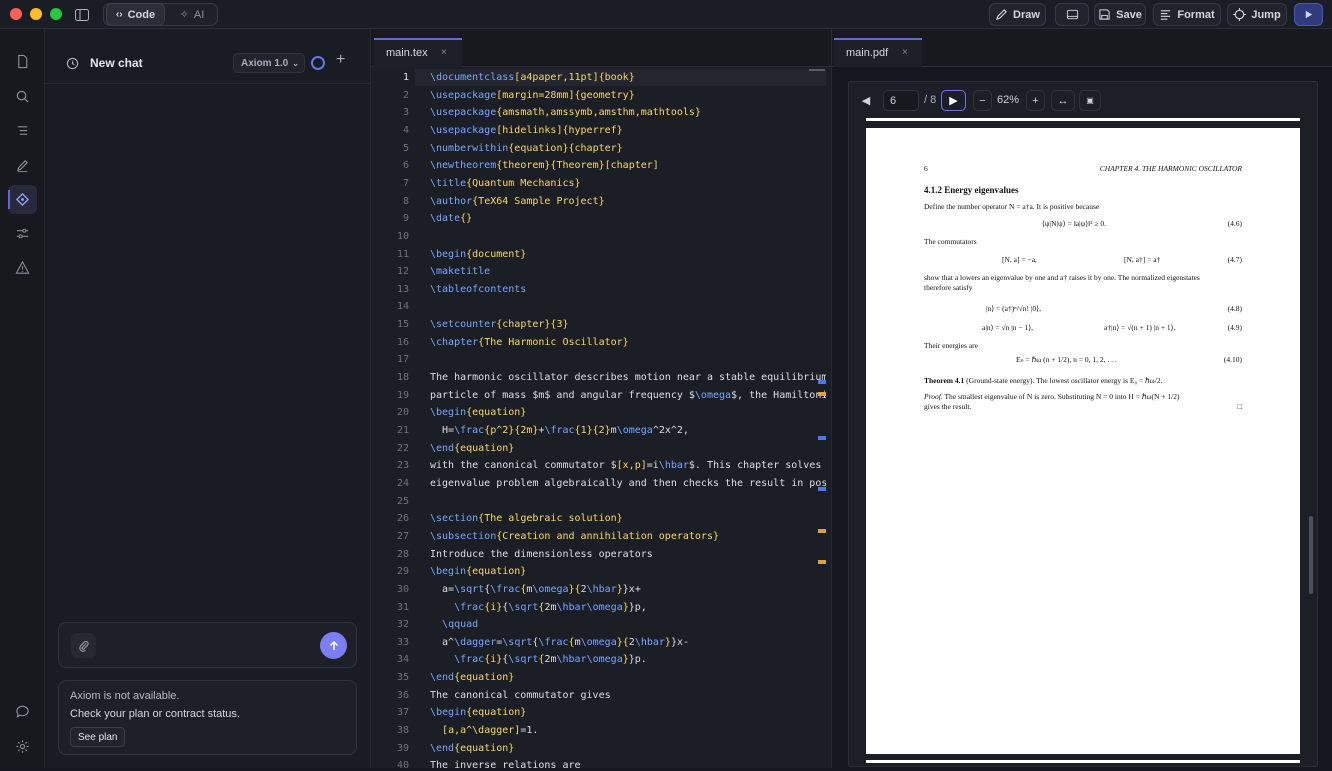  I want to click on code-icon: ‹›, so click(119, 14).